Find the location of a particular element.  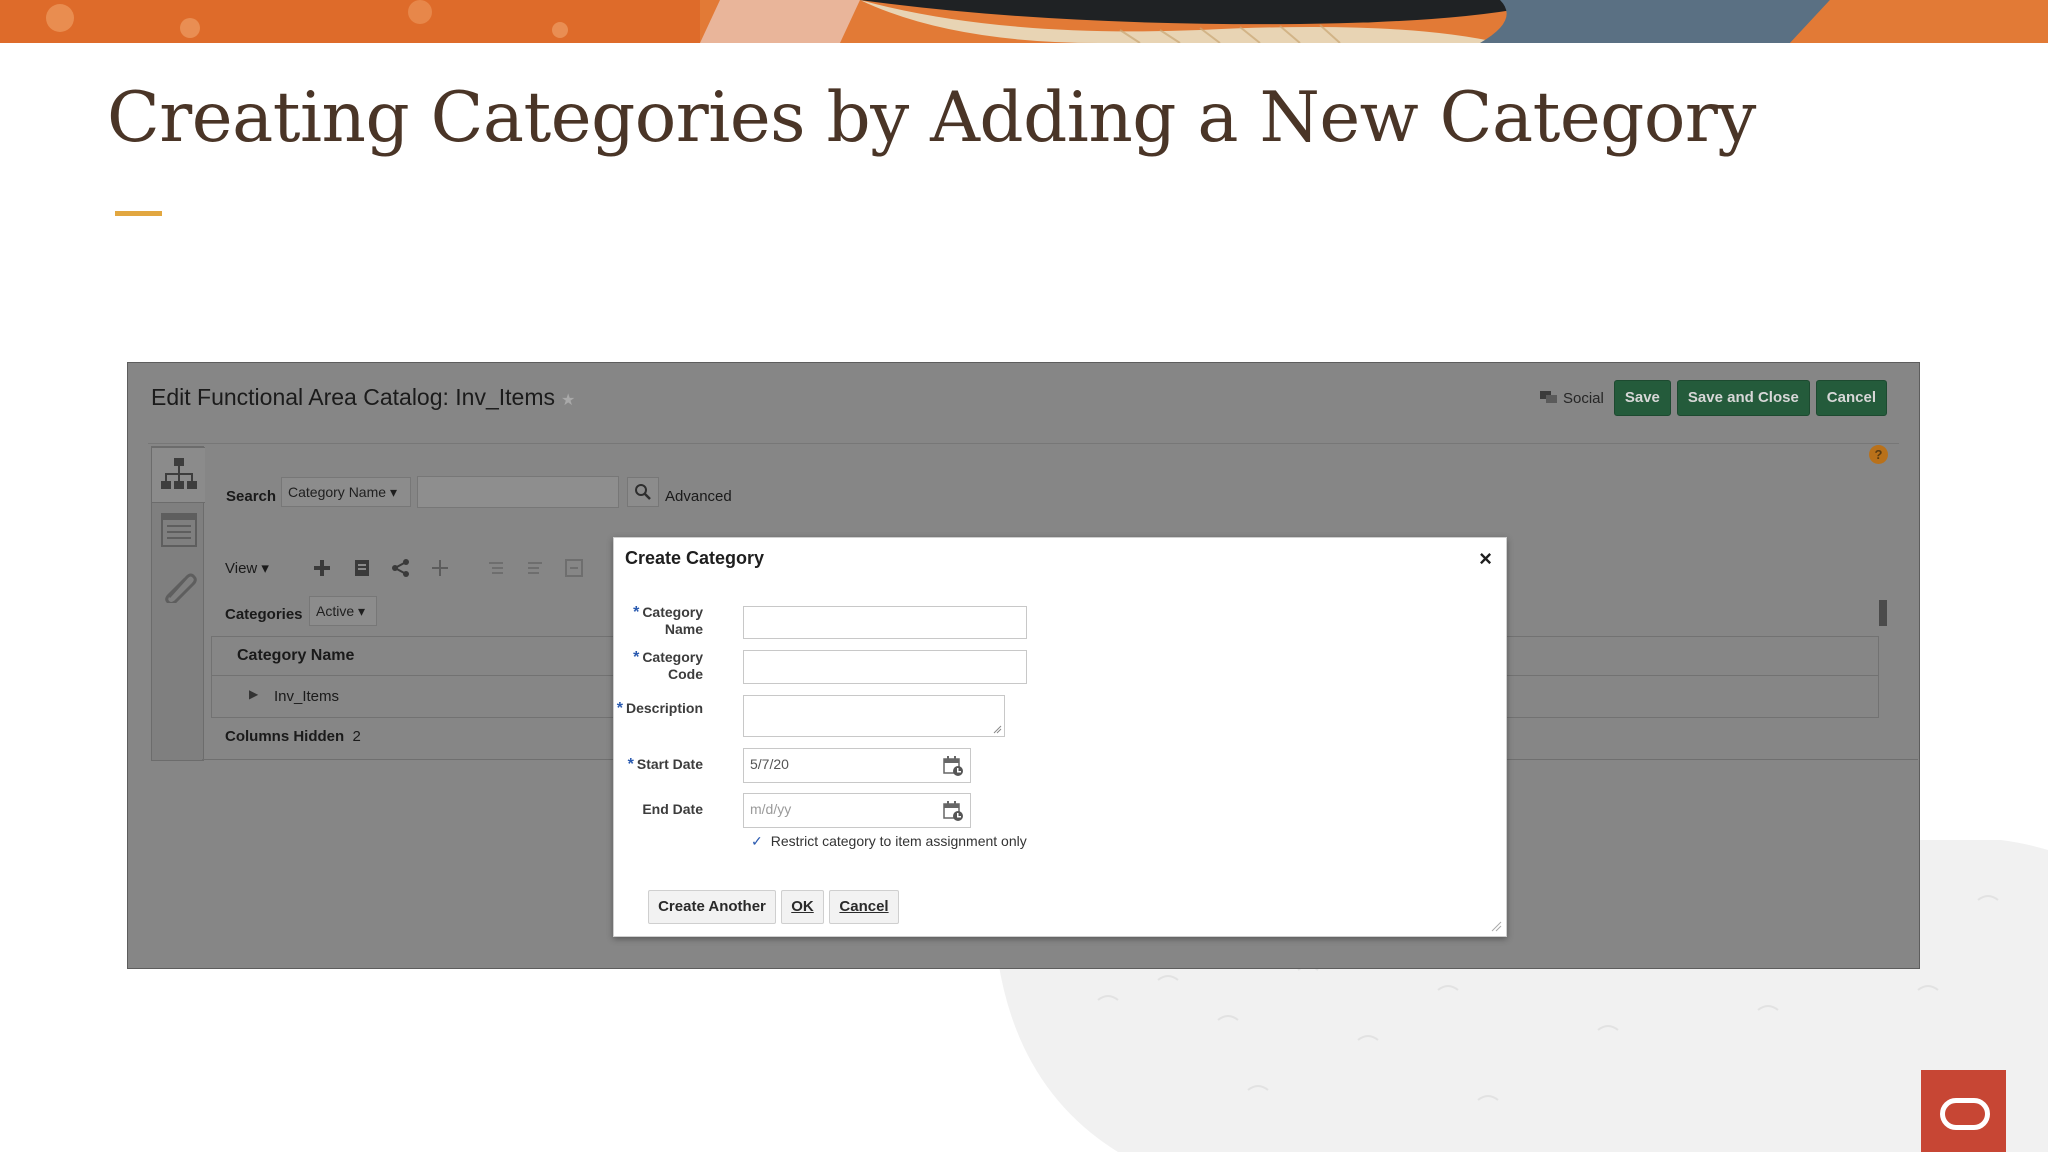

social-label: Social is located at coordinates (1583, 398).